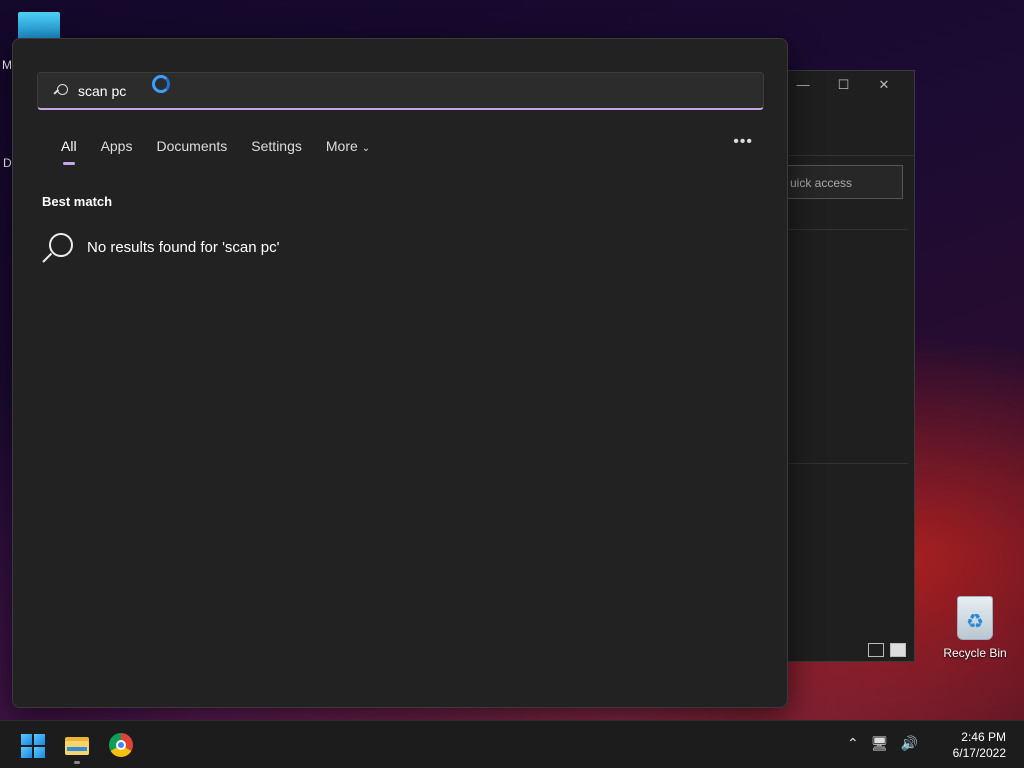 This screenshot has width=1024, height=768. Describe the element at coordinates (909, 743) in the screenshot. I see `volume-icon: 🔊` at that location.